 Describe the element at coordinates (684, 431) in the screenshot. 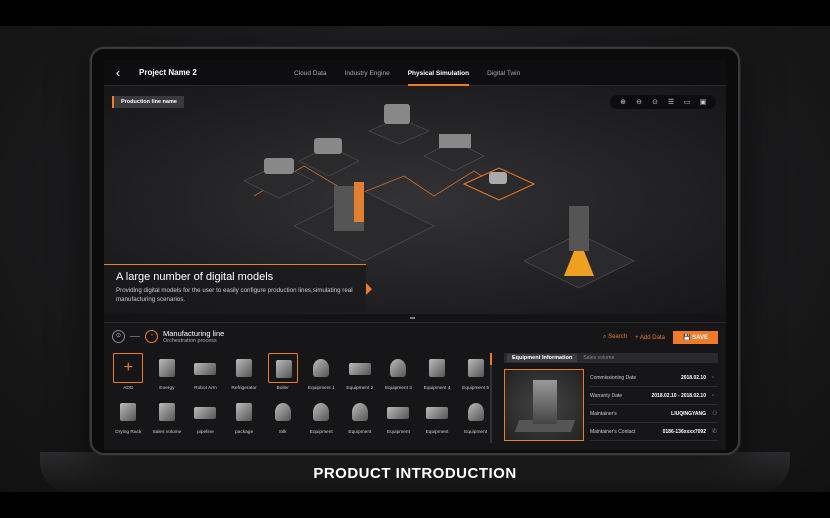

I see `field-value: 0186-136xxxx7092` at that location.